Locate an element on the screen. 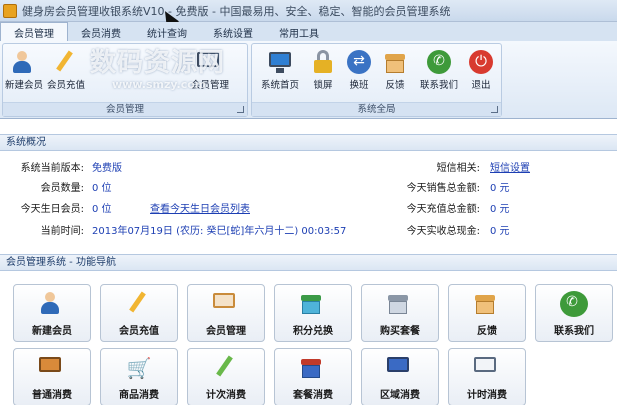 Image resolution: width=617 pixels, height=405 pixels. buy-package-button: 购买套餐 is located at coordinates (400, 313).